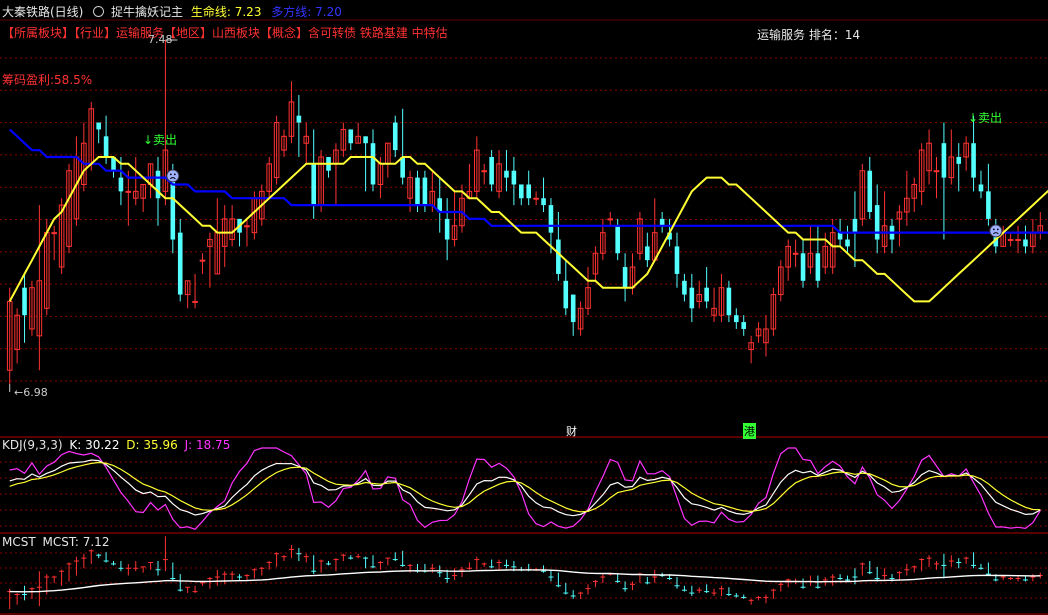 The image size is (1048, 615). I want to click on indicator-name: 捉牛擒妖记主, so click(147, 12).